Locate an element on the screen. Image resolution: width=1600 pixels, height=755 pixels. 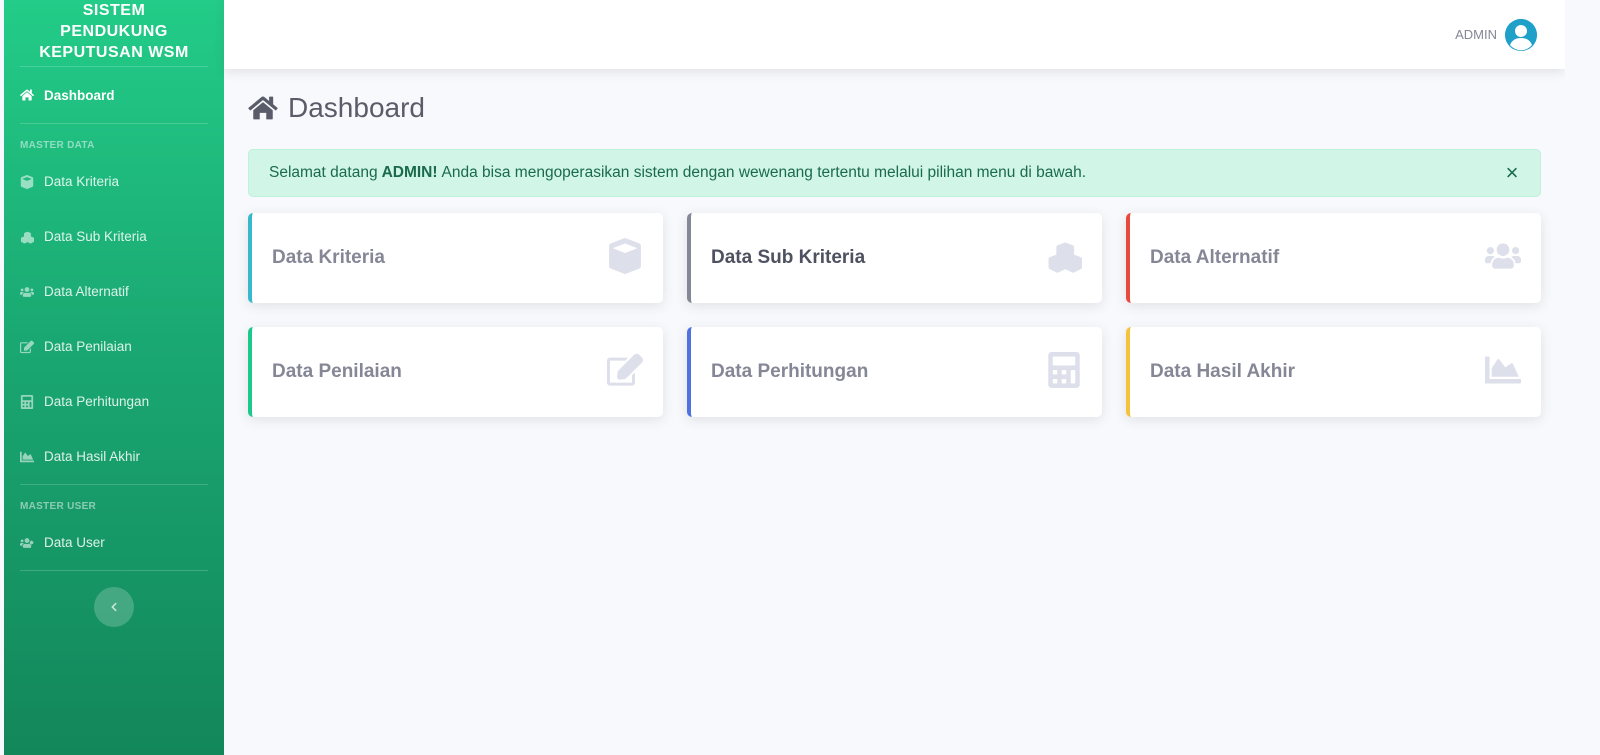
sidebar-item-data-penilaian: Data Penilaian is located at coordinates (114, 346).